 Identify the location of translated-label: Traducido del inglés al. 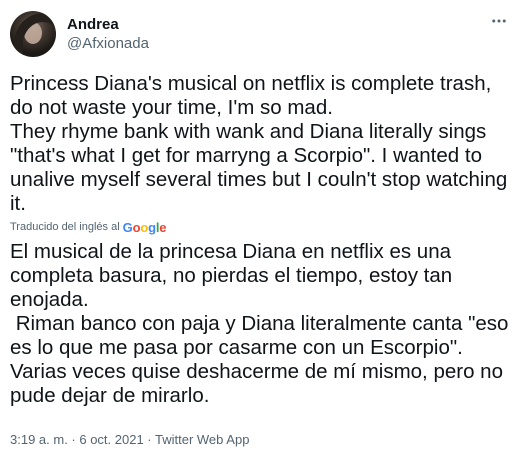
(65, 227).